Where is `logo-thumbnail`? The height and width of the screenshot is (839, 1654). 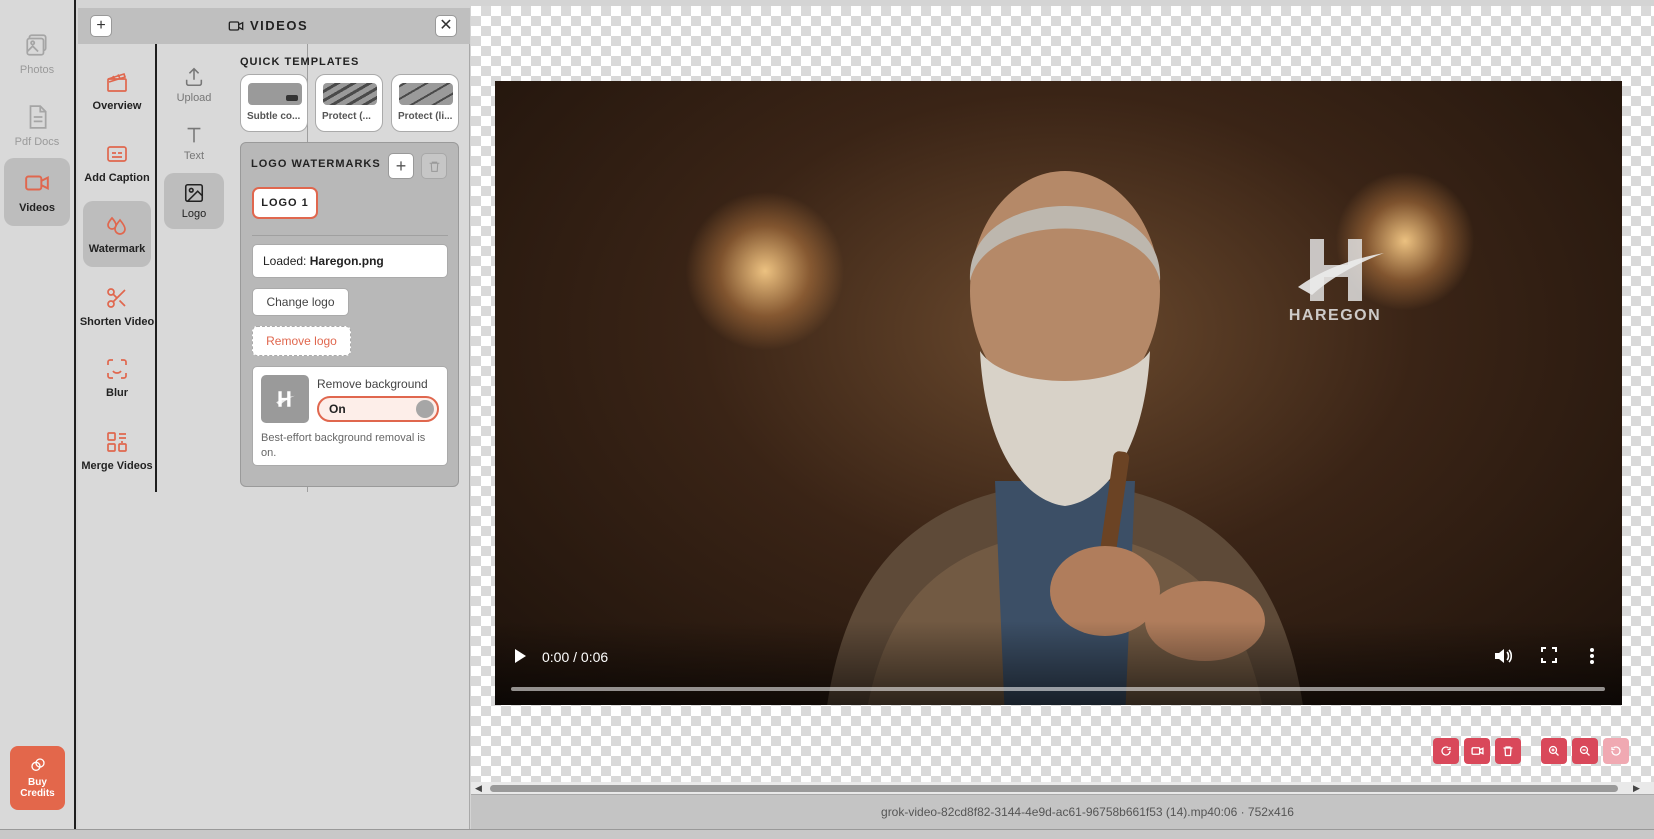
logo-thumbnail is located at coordinates (285, 399).